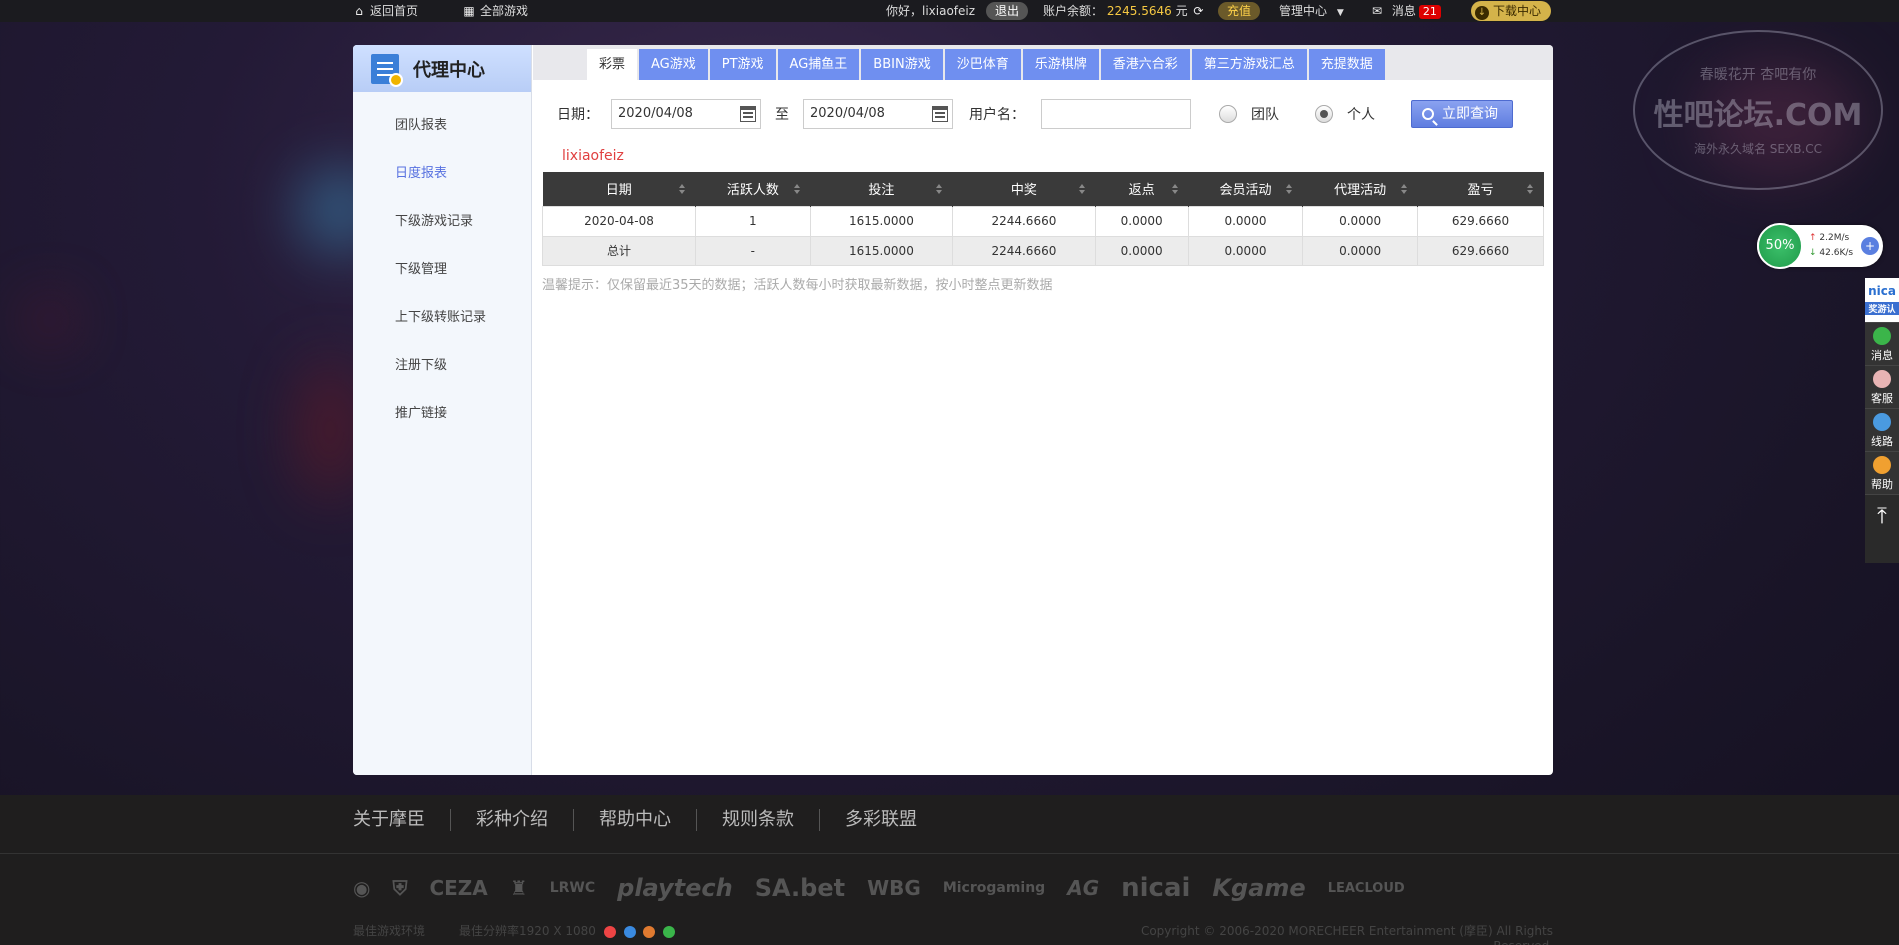 This screenshot has width=1899, height=945. I want to click on refresh-icon: ⟳, so click(1198, 11).